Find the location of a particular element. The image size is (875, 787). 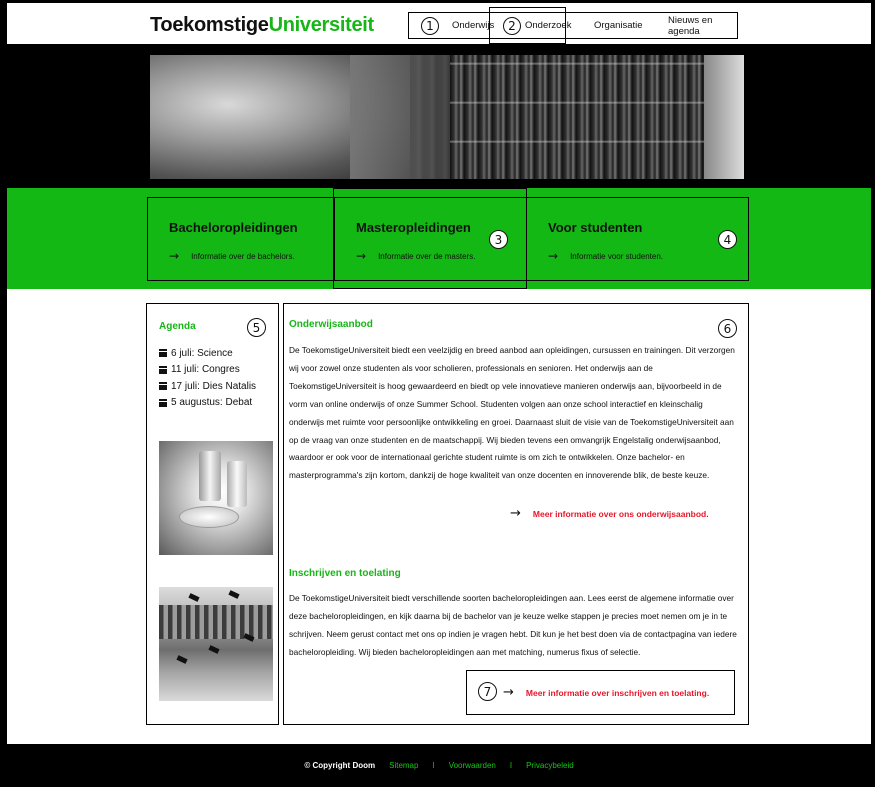

graduation-photo is located at coordinates (216, 644).